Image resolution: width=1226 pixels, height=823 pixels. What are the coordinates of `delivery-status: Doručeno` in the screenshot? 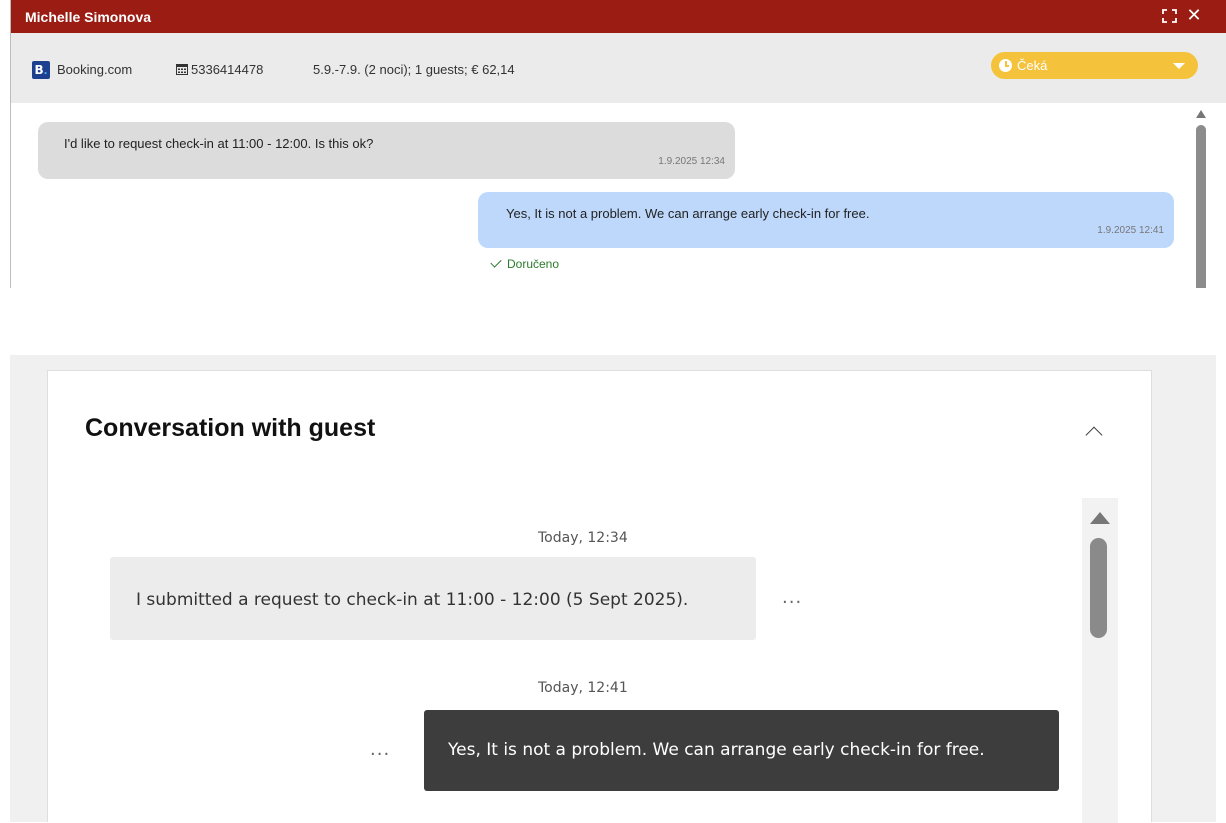 It's located at (525, 263).